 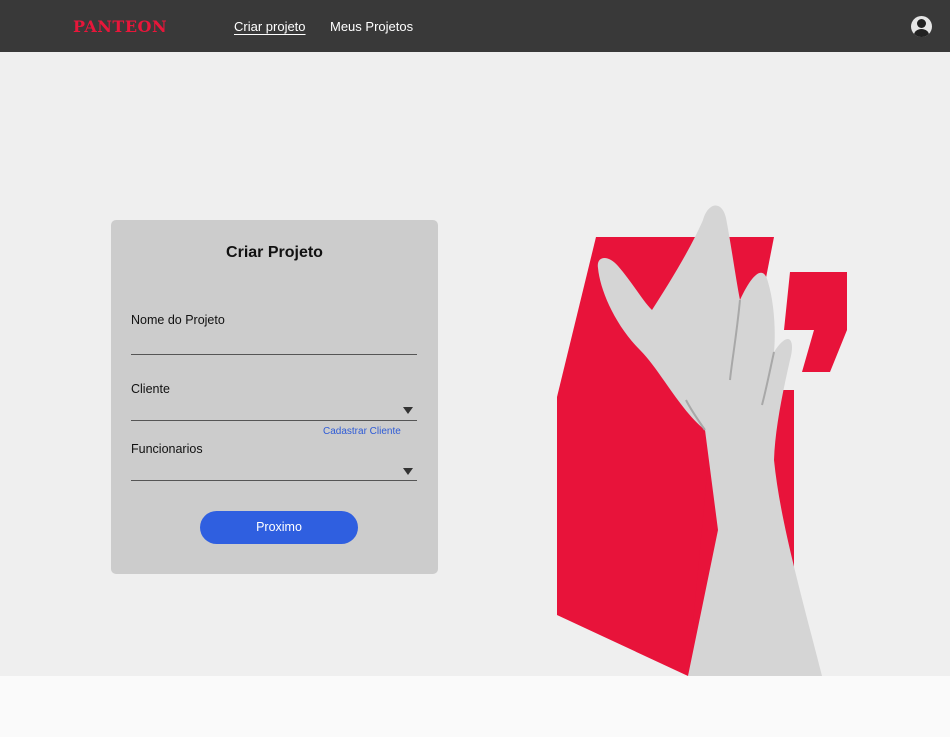 I want to click on card-title: Criar Projeto, so click(x=274, y=252).